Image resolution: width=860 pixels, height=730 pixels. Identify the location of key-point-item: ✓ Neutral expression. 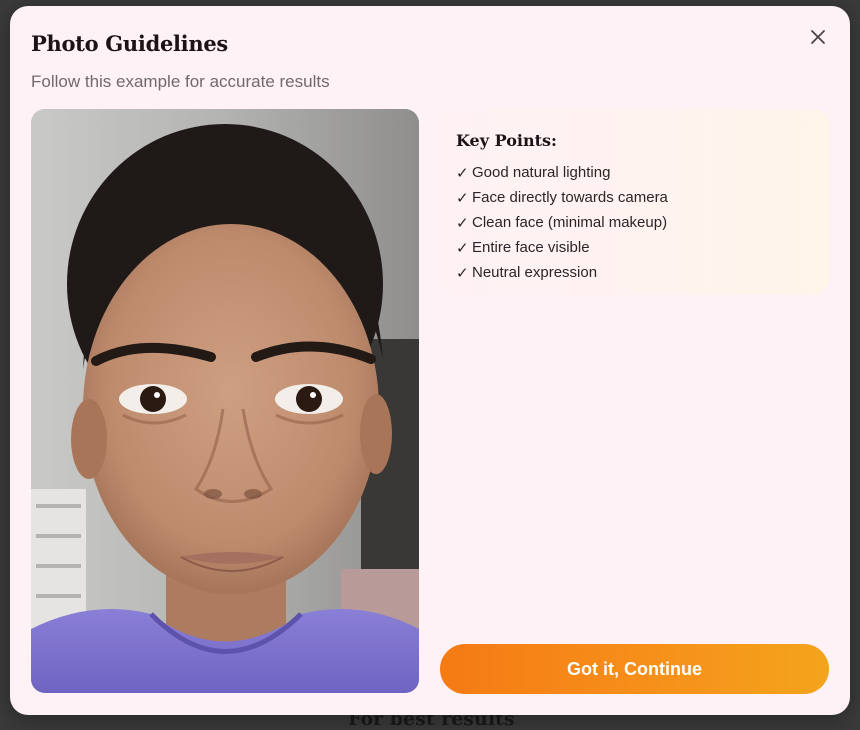
(562, 272).